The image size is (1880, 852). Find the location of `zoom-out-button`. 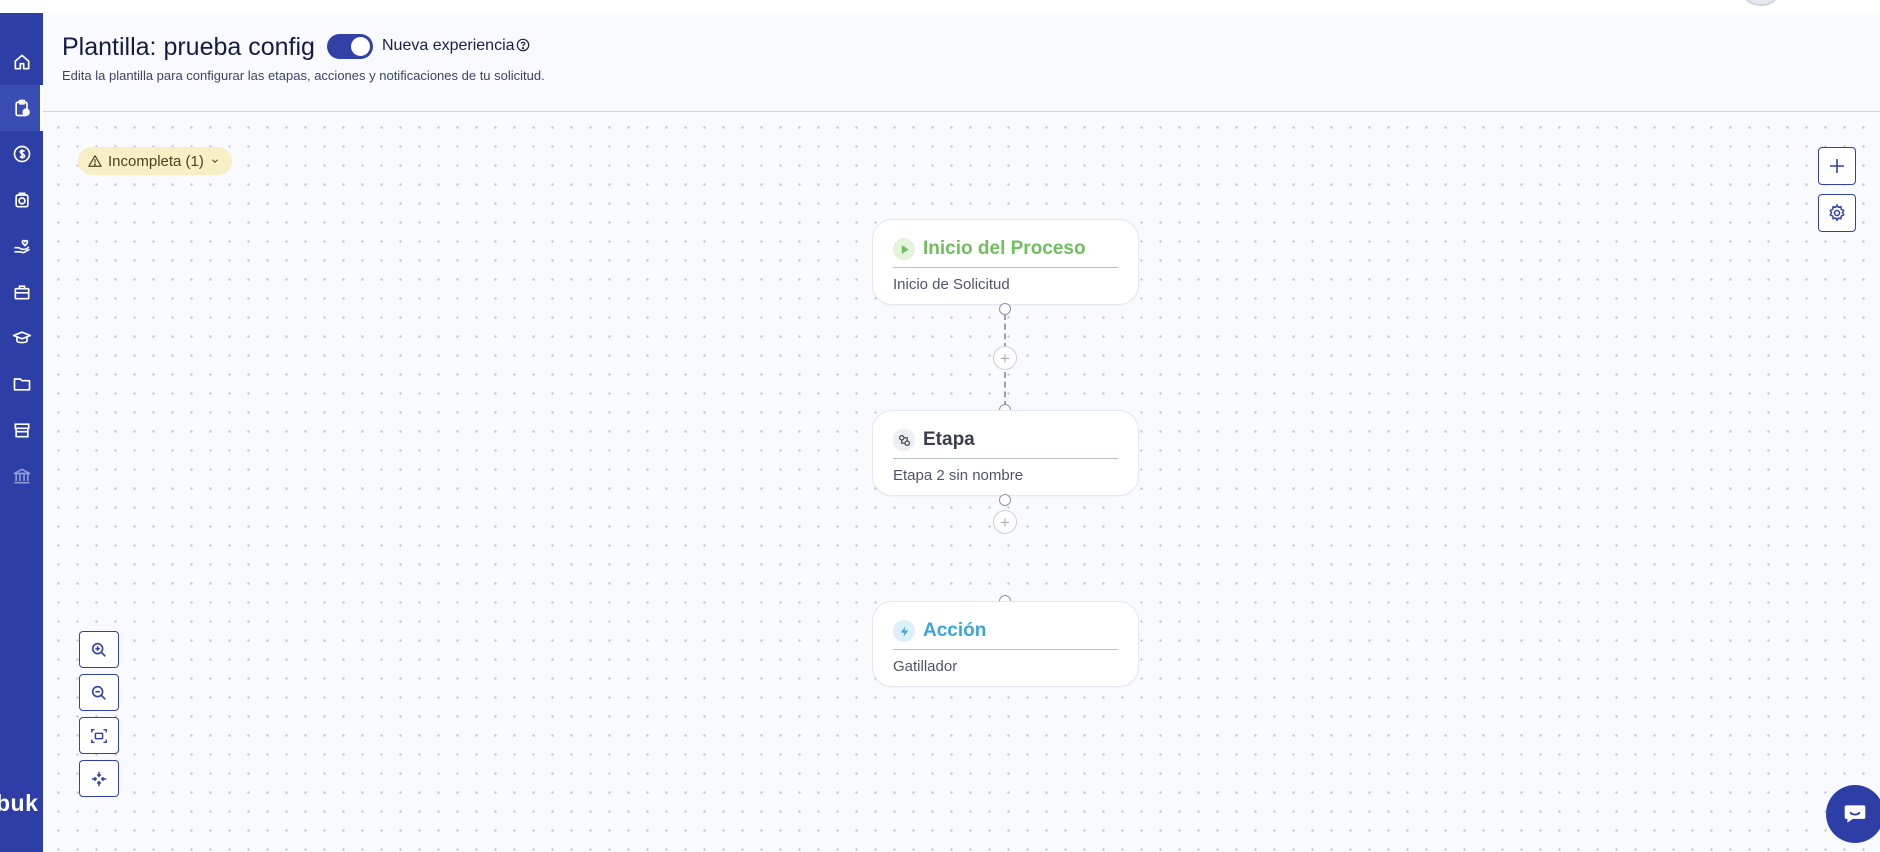

zoom-out-button is located at coordinates (99, 692).